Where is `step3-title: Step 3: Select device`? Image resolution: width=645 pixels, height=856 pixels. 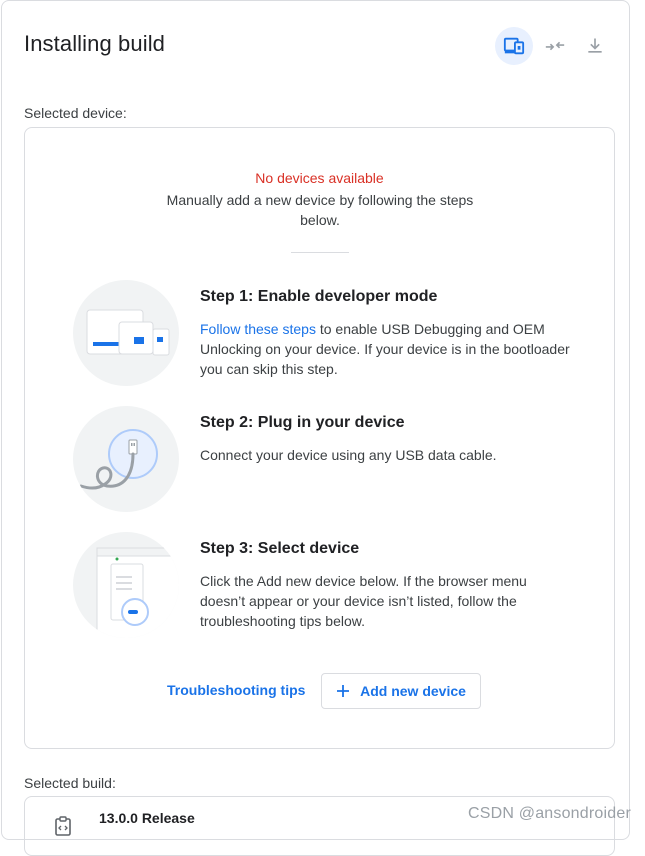
step3-title: Step 3: Select device is located at coordinates (280, 548).